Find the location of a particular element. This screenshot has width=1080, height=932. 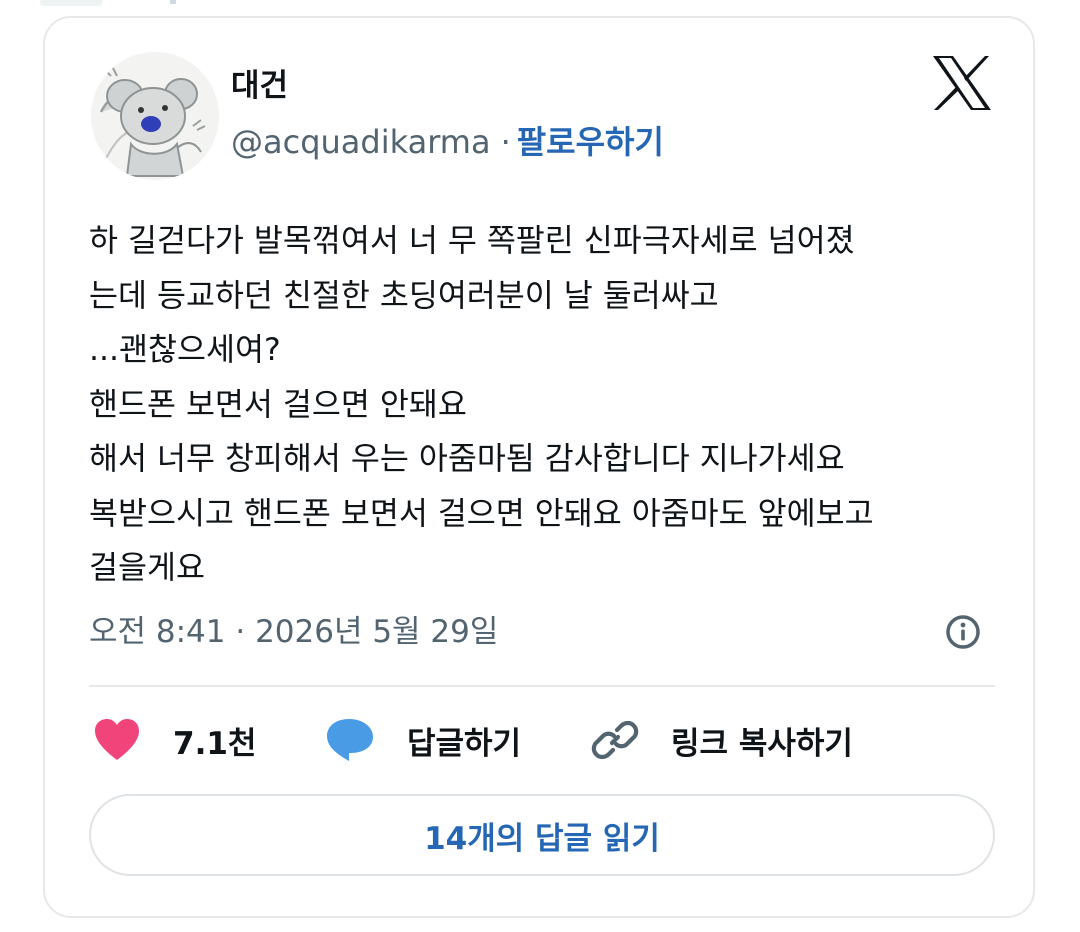

divider is located at coordinates (542, 686).